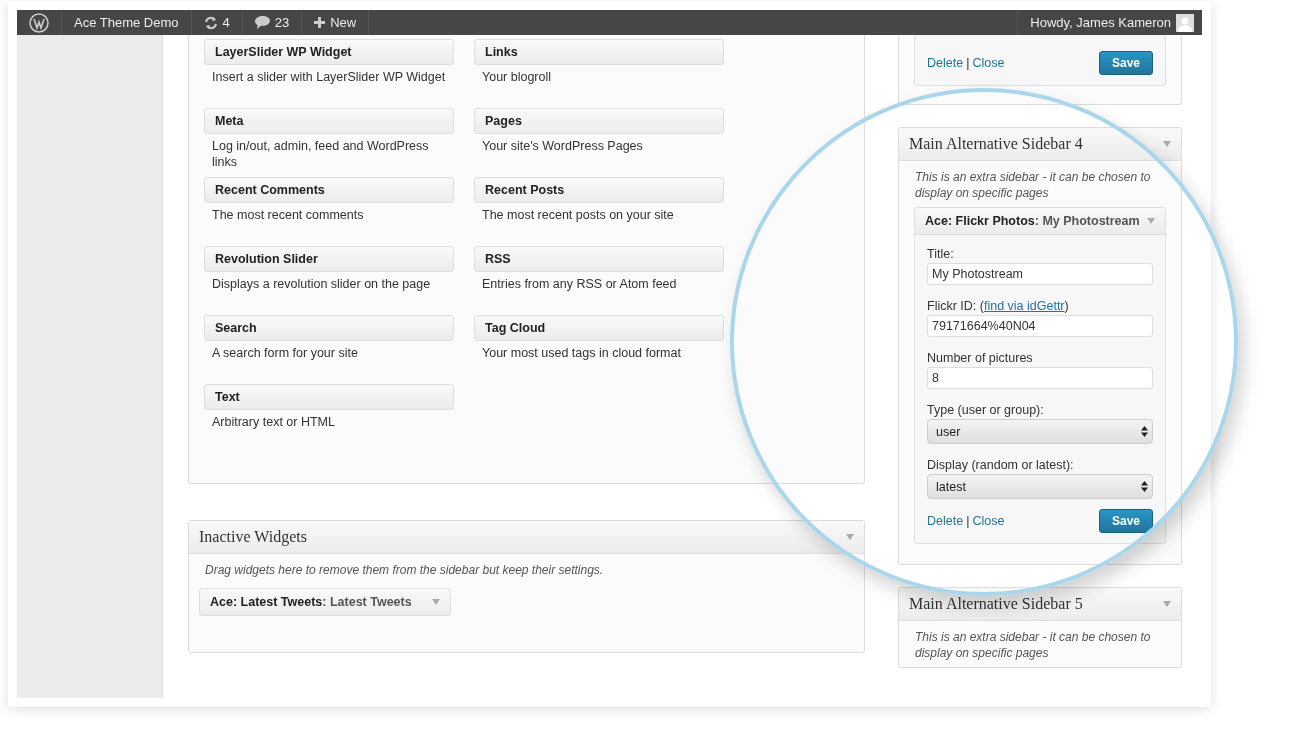 The image size is (1316, 729). Describe the element at coordinates (343, 22) in the screenshot. I see `new-link: New` at that location.